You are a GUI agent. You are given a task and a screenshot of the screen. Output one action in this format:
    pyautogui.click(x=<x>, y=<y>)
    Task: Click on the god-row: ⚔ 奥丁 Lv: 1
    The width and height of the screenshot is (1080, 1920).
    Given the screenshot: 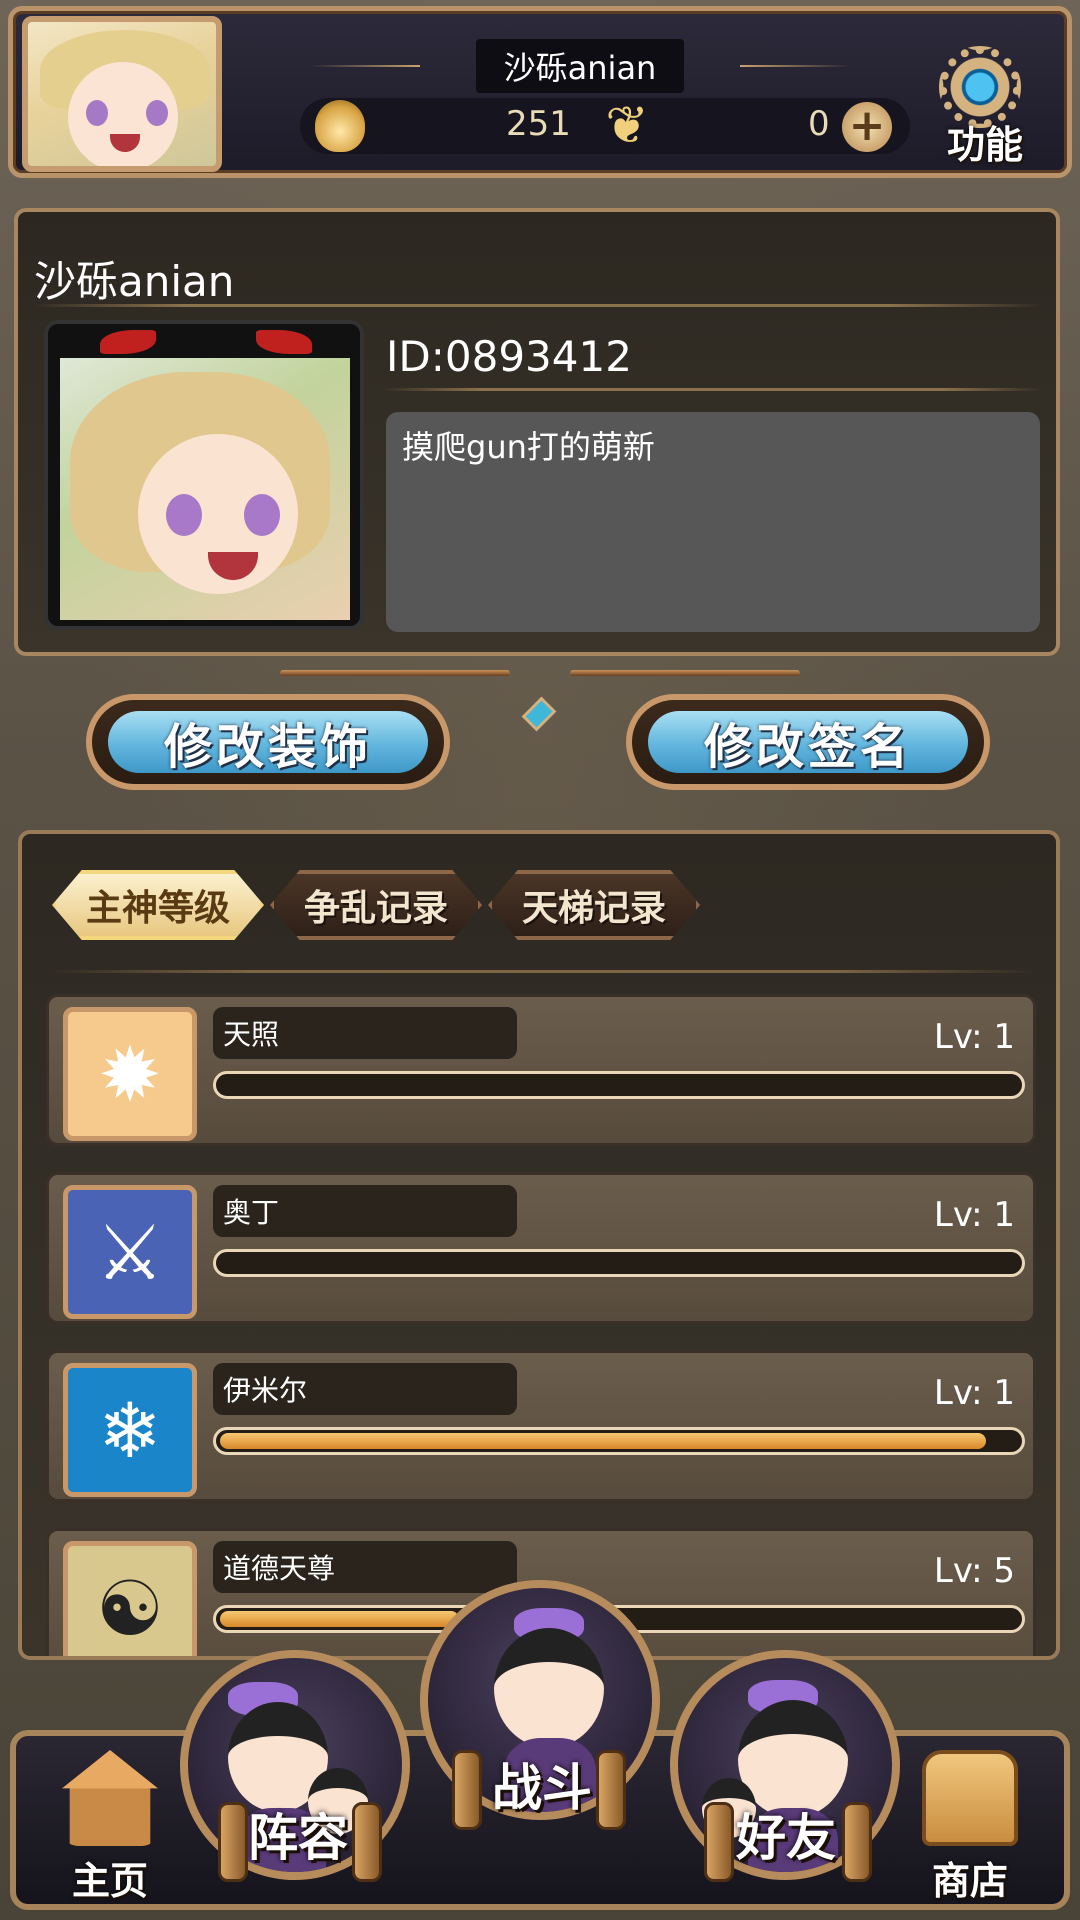 What is the action you would take?
    pyautogui.click(x=541, y=1248)
    